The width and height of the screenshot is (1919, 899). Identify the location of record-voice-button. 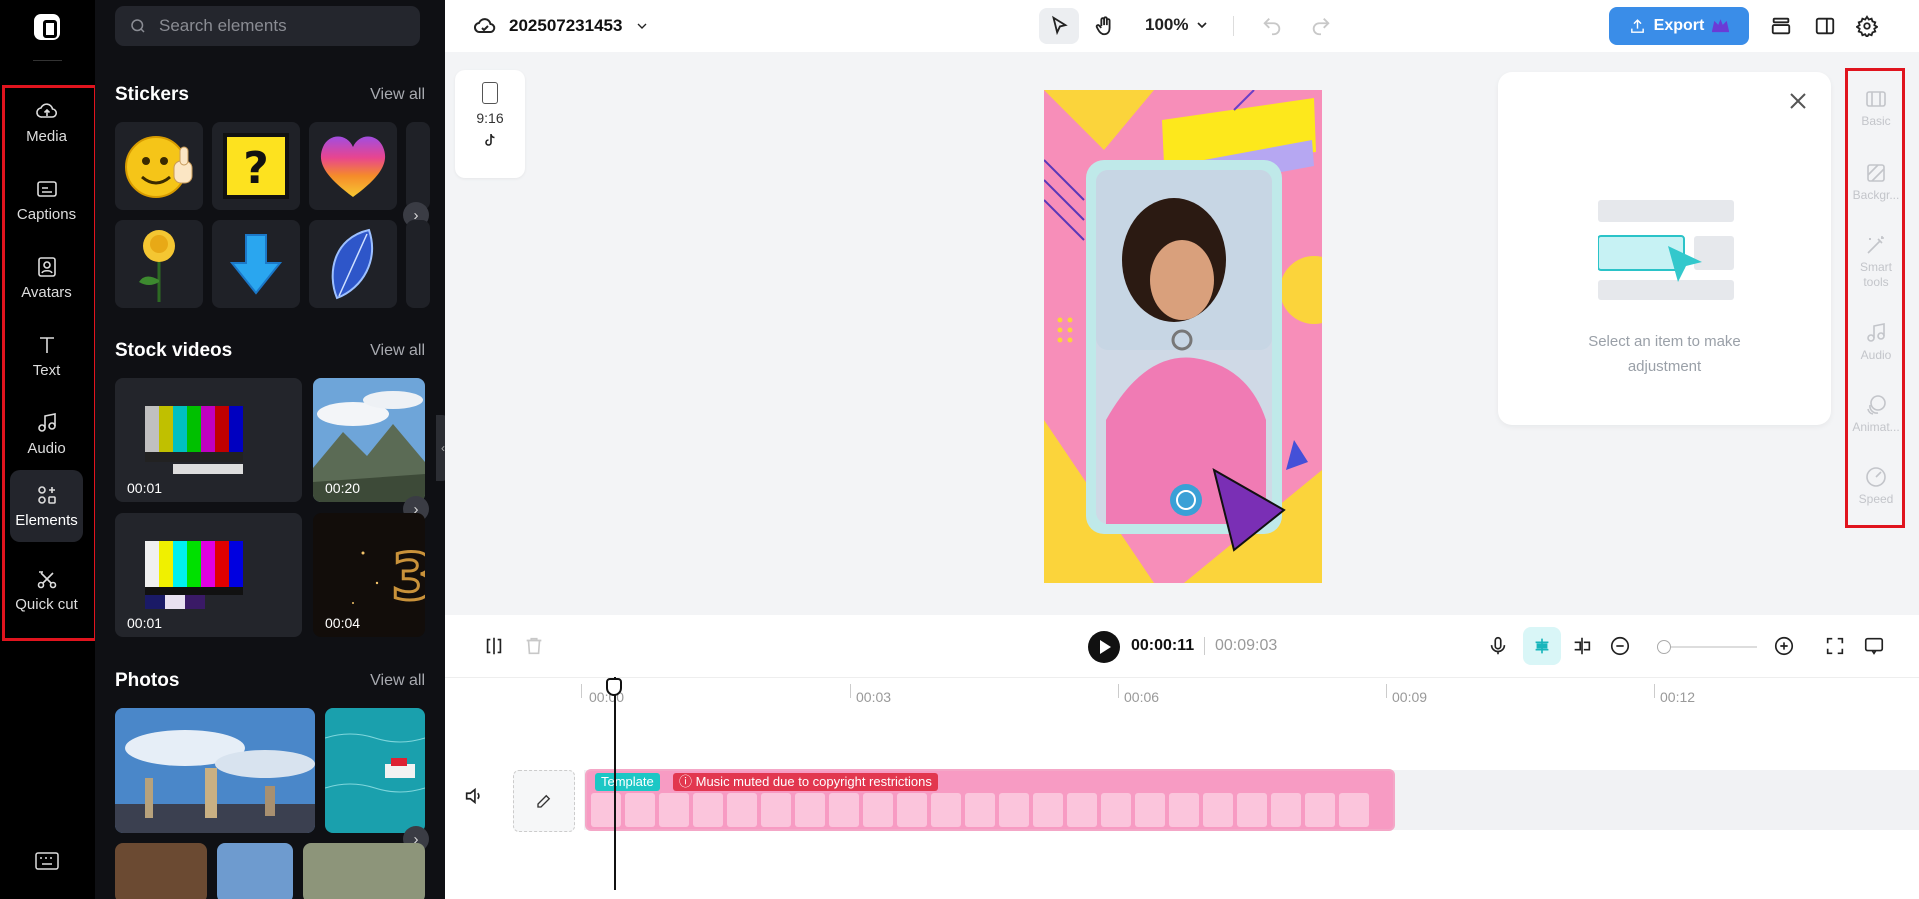
(1498, 646).